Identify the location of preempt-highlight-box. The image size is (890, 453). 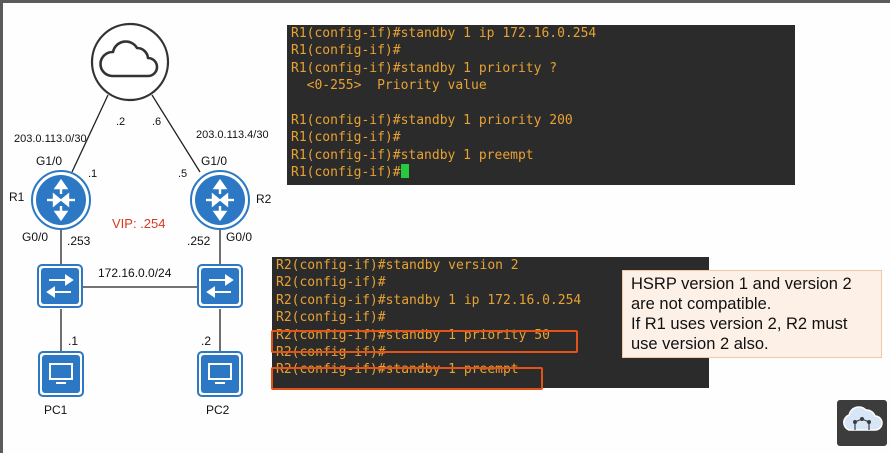
(407, 378).